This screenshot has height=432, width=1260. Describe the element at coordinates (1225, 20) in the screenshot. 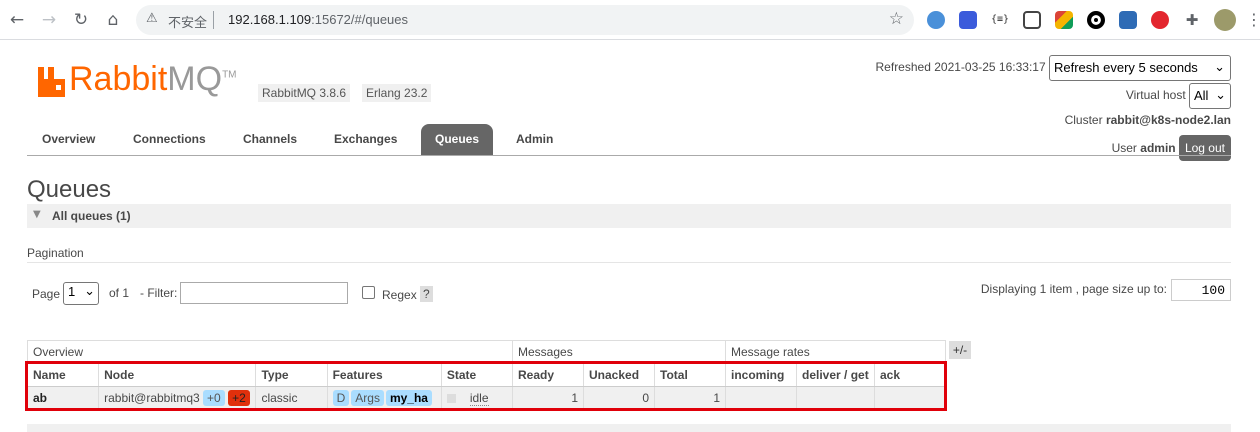

I see `profile-avatar` at that location.